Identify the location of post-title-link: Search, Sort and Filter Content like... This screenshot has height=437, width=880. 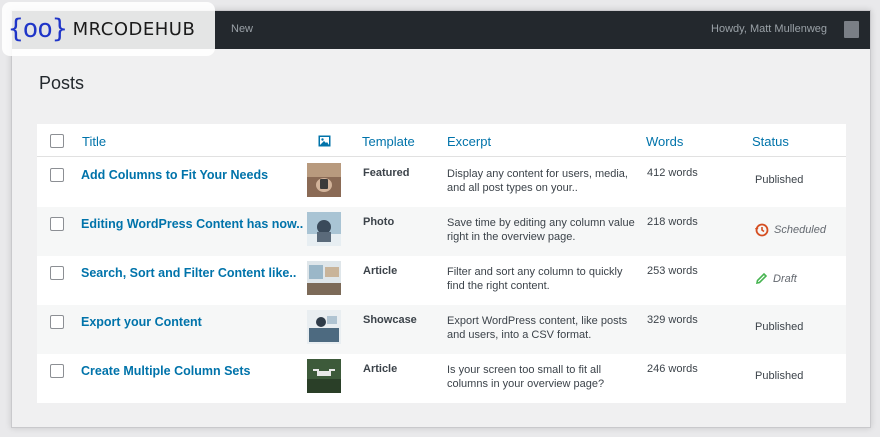
(188, 273).